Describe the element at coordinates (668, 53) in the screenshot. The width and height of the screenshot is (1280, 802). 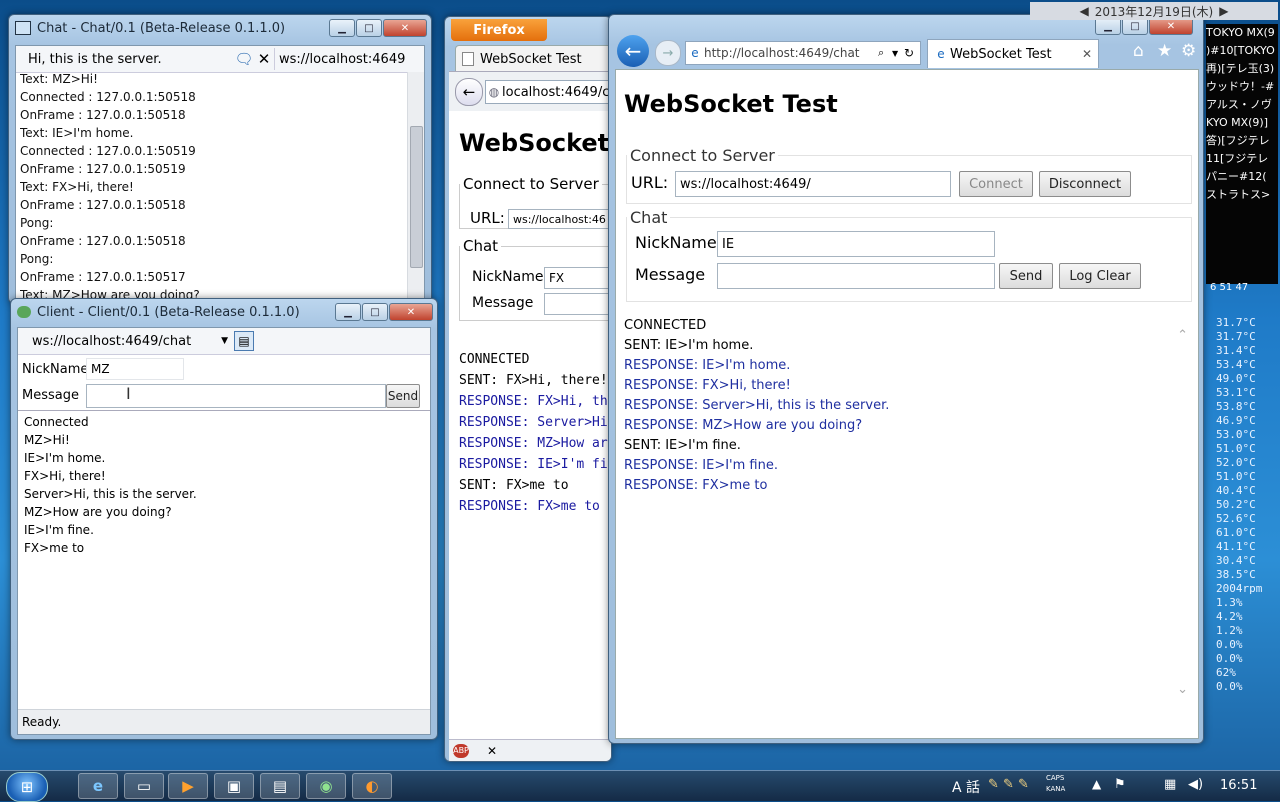
I see `forward-icon: →` at that location.